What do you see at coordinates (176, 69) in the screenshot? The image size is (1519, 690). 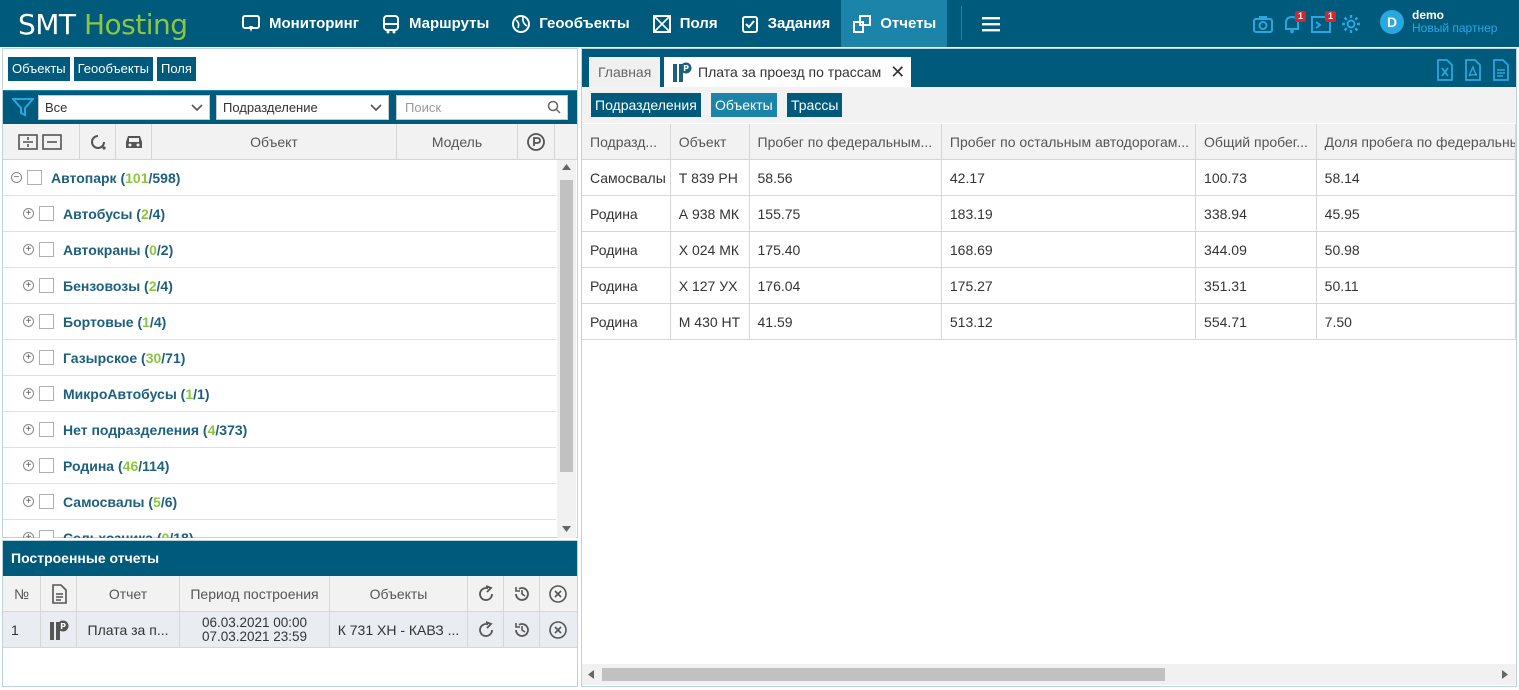 I see `tab-fields: Поля` at bounding box center [176, 69].